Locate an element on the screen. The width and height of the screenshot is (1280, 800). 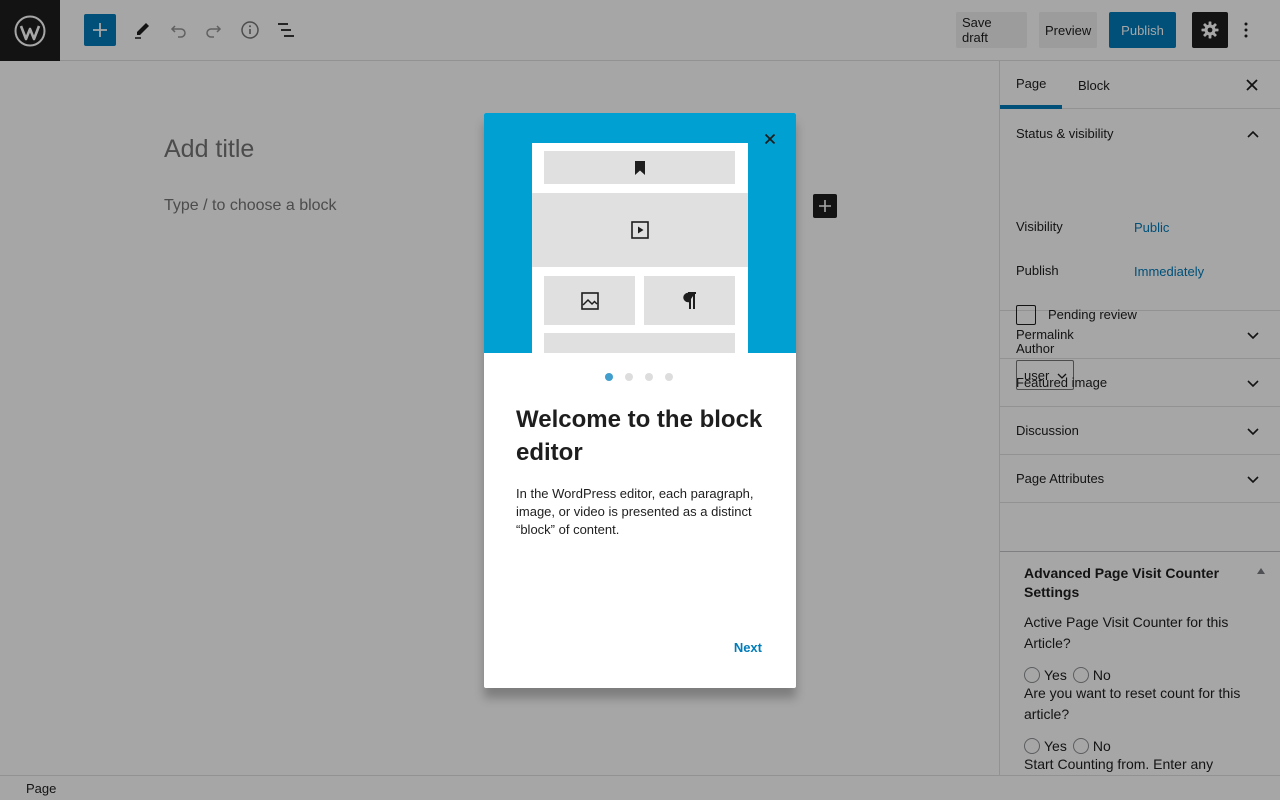
video-icon is located at coordinates (640, 230).